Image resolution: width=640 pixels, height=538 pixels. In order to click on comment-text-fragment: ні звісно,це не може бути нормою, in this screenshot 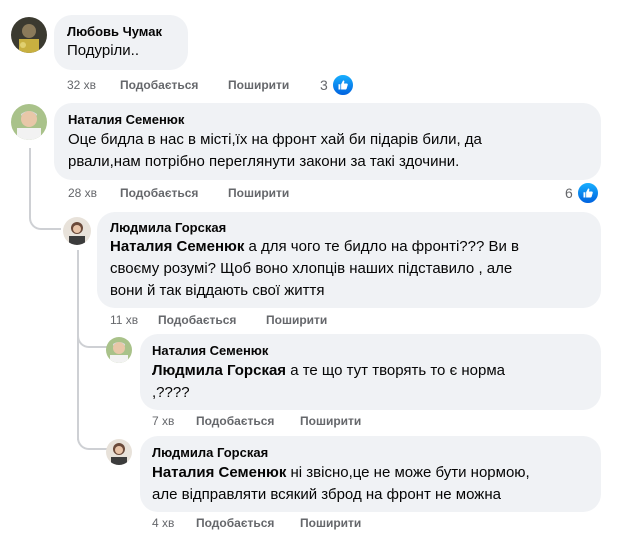, I will do `click(408, 472)`.